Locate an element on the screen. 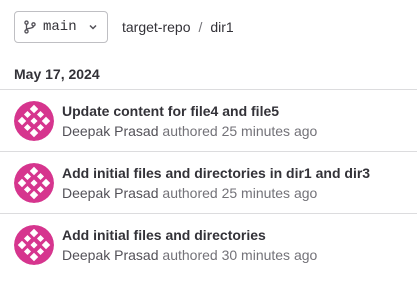 This screenshot has height=297, width=417. breadcrumb-repo-link: target-repo is located at coordinates (156, 27).